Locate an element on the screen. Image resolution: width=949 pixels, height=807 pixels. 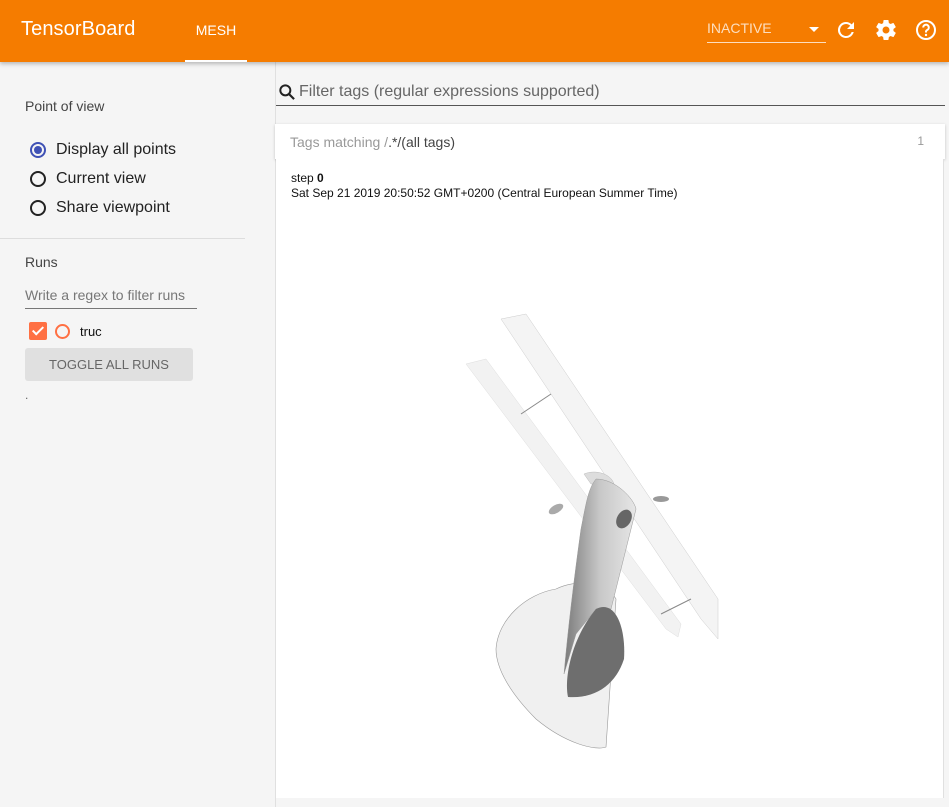
refresh-button is located at coordinates (846, 30).